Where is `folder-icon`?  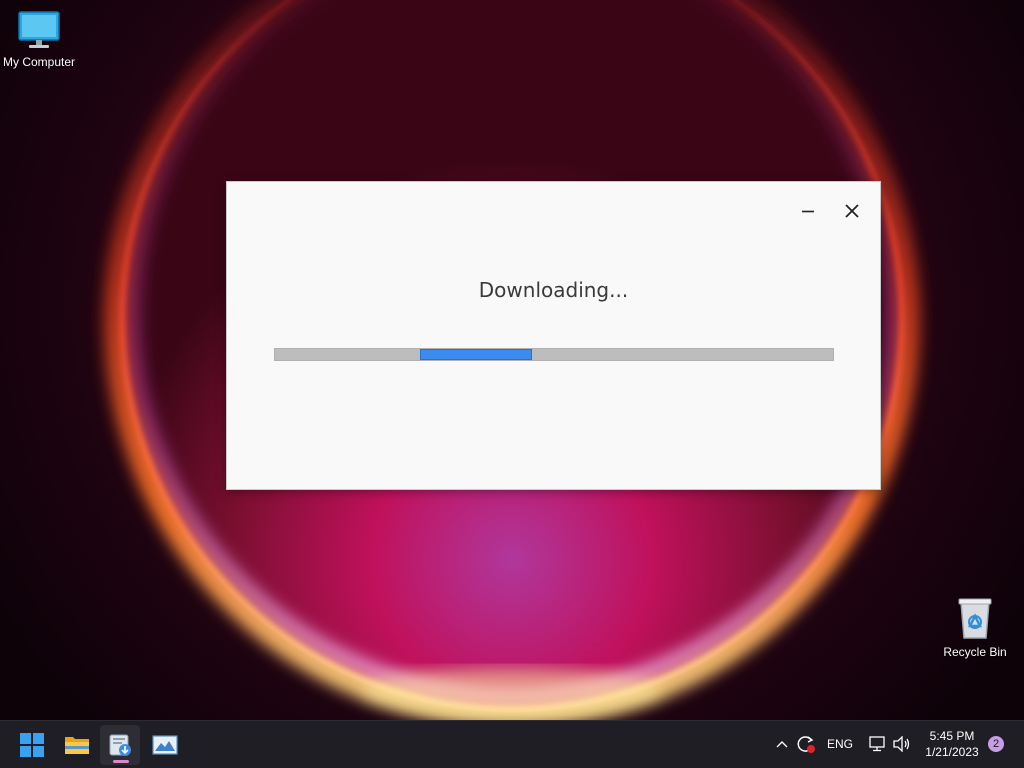
folder-icon is located at coordinates (77, 745).